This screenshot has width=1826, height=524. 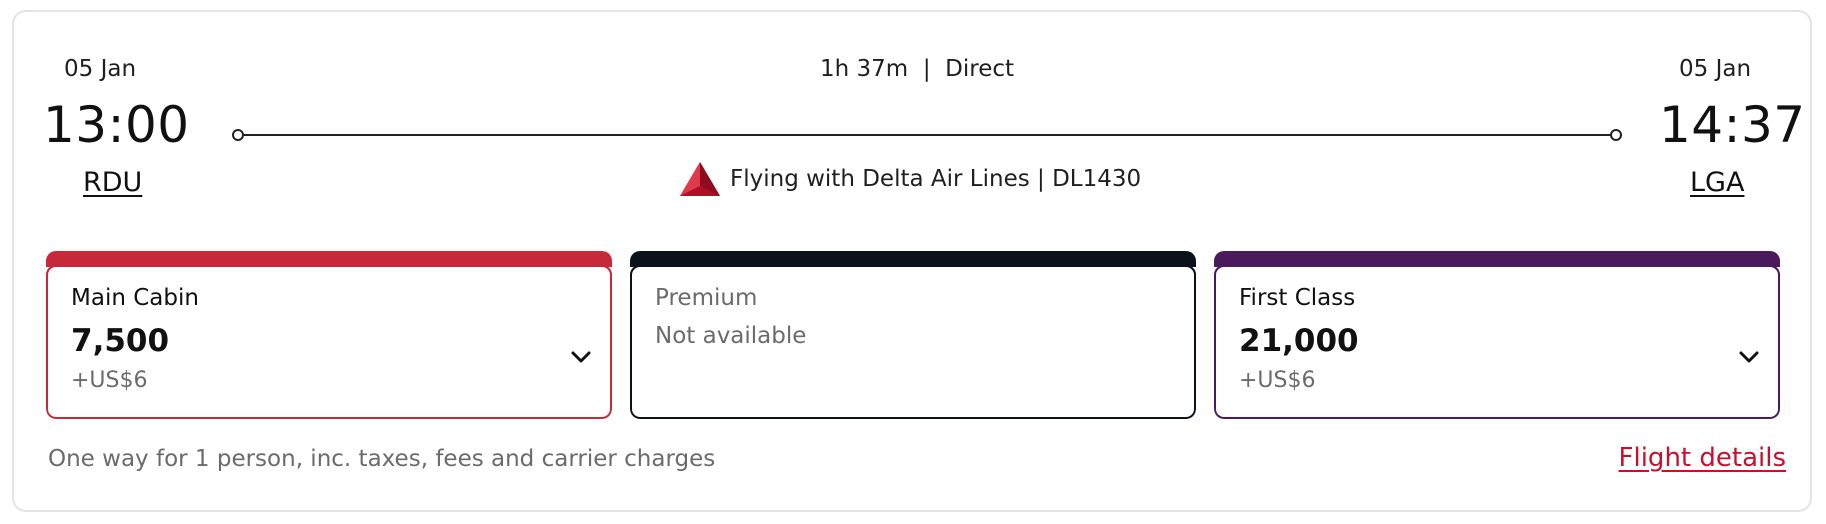 I want to click on arrival-date: 05 Jan, so click(x=1715, y=69).